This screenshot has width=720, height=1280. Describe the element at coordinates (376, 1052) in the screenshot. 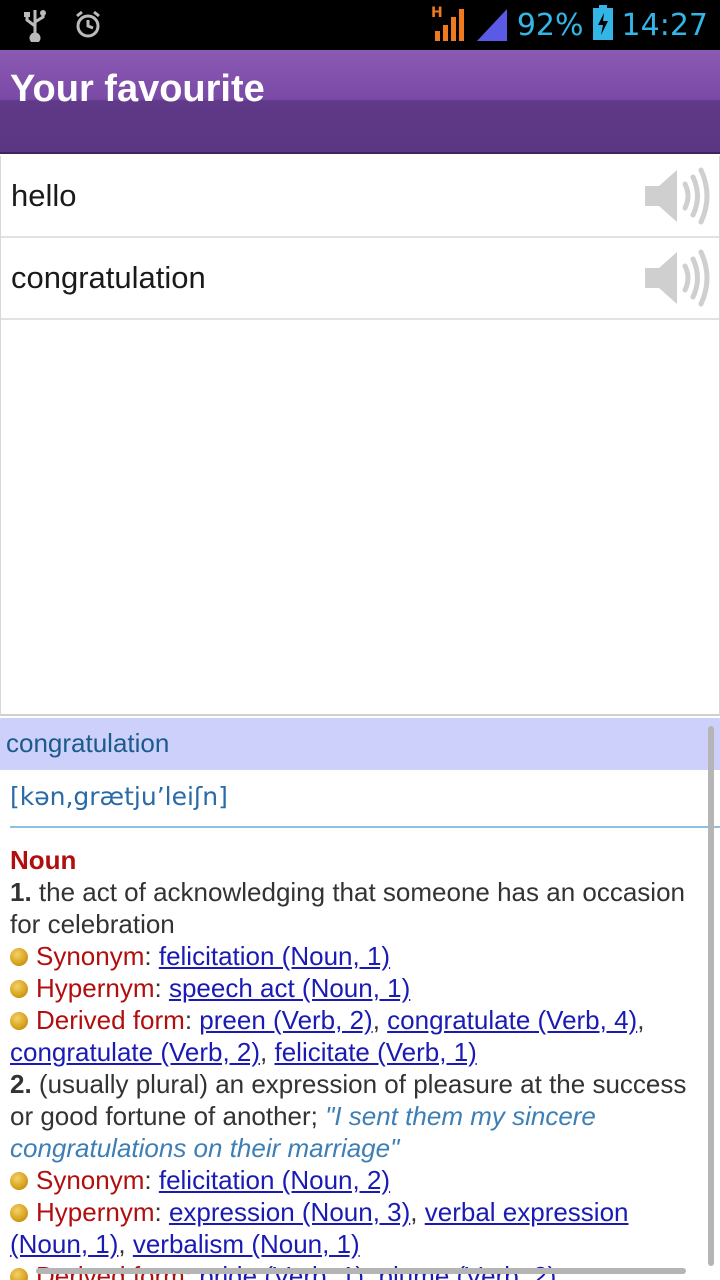

I see `derived-link: felicitate (Verb, 1)` at that location.